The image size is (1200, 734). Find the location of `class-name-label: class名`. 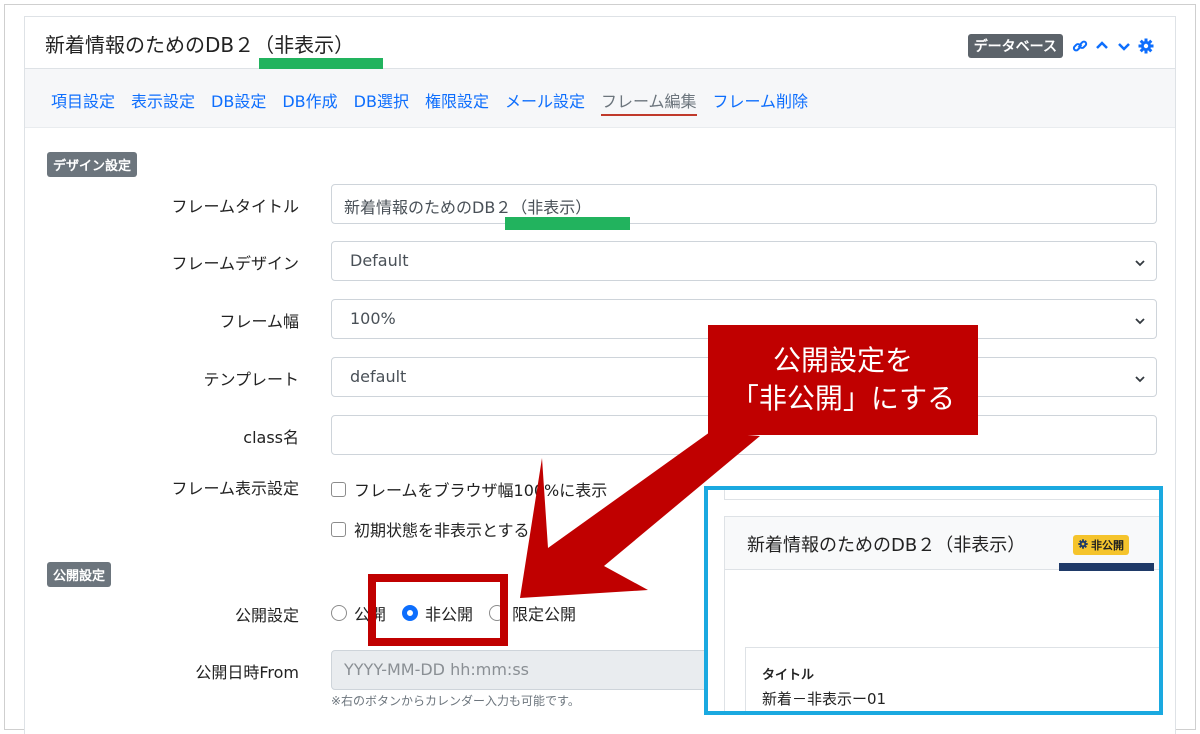

class-name-label: class名 is located at coordinates (271, 437).